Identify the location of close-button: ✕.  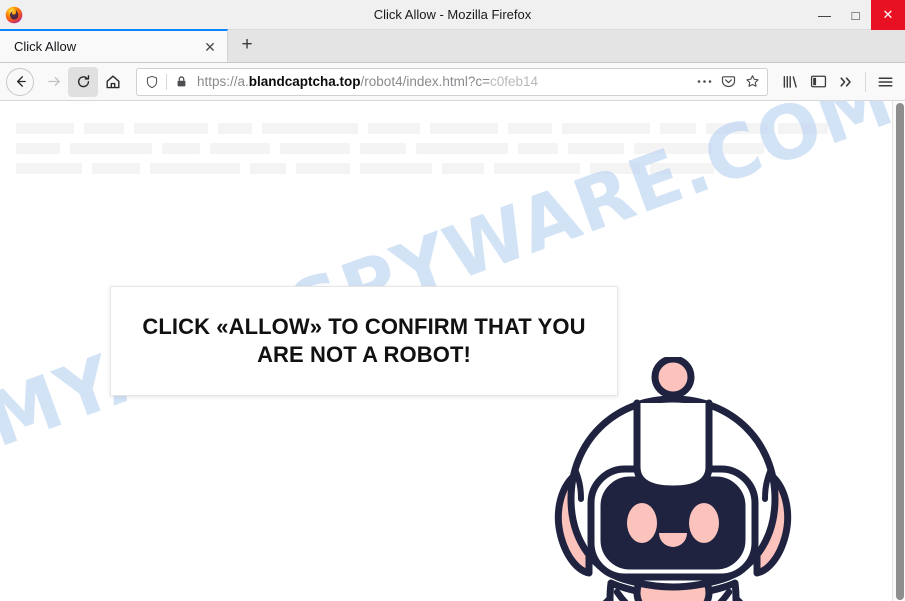
(888, 15).